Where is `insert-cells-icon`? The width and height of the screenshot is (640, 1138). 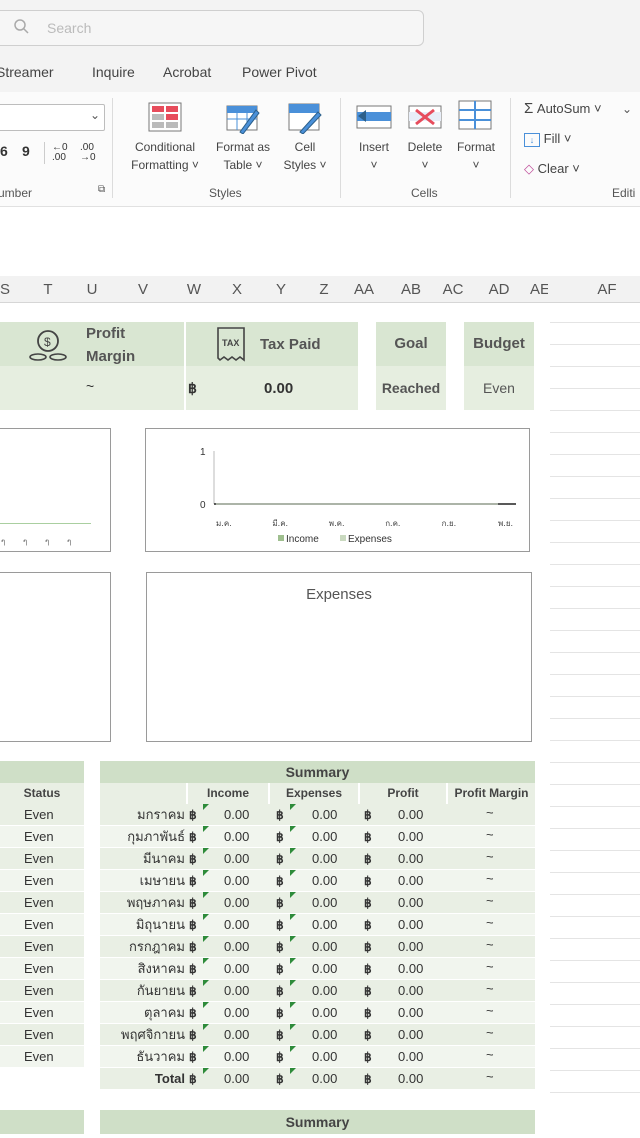 insert-cells-icon is located at coordinates (374, 119).